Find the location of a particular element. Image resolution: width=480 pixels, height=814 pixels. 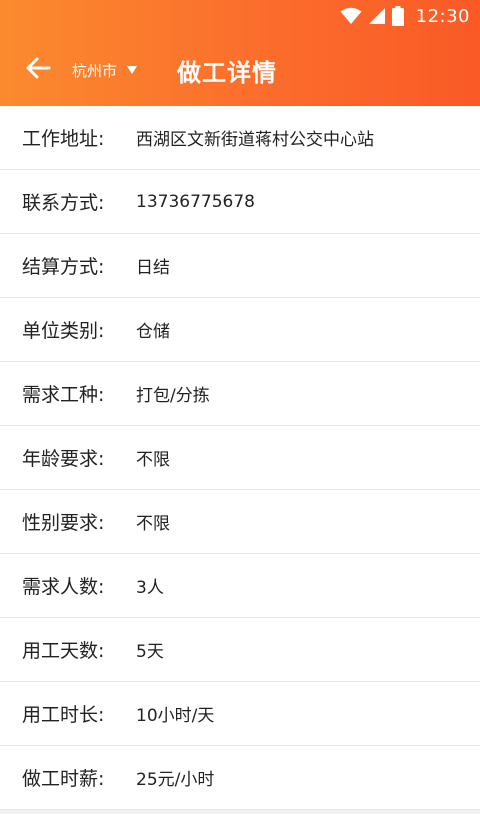

detail-label: 用工天数: is located at coordinates (63, 651).